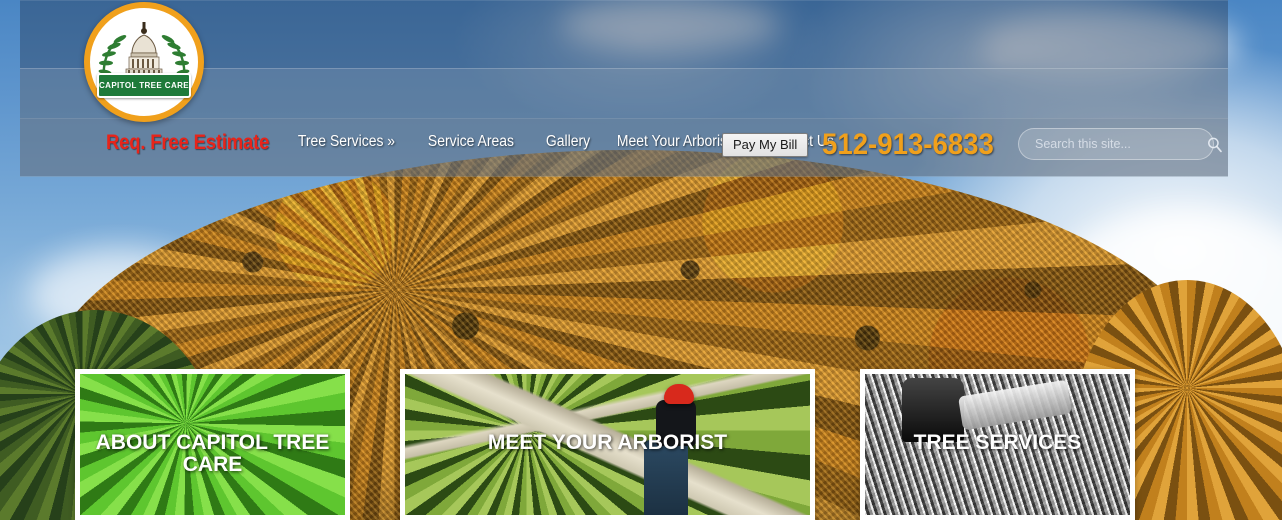 The image size is (1282, 520). I want to click on nav-gallery: Gallery, so click(568, 142).